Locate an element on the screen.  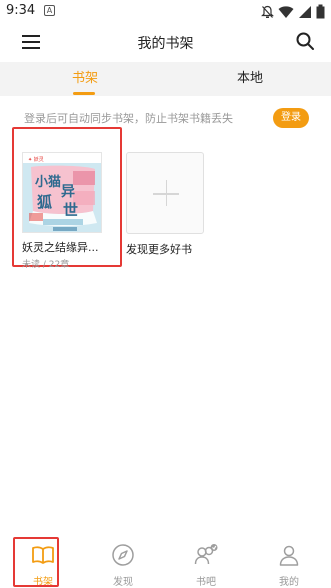
signal-icon is located at coordinates (305, 11).